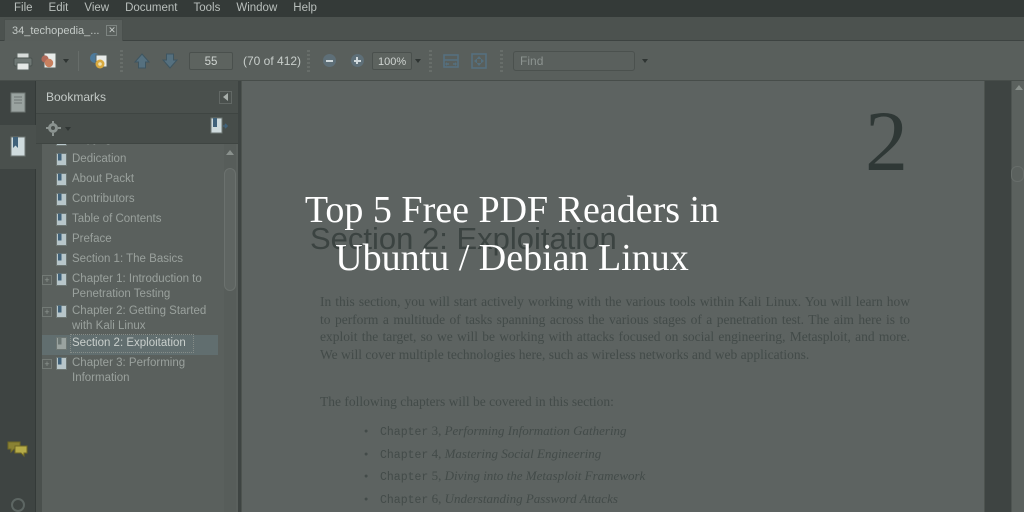 This screenshot has width=1024, height=512. I want to click on chevron-down-icon, so click(66, 60).